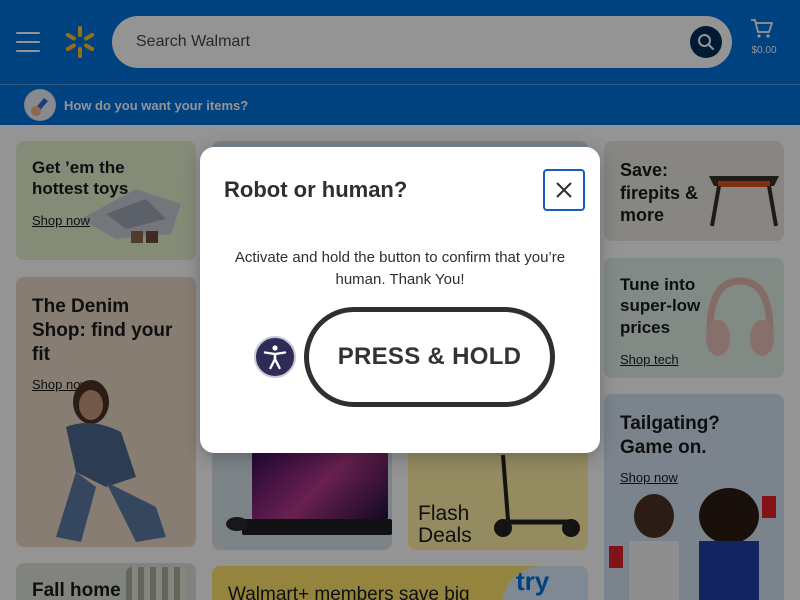  I want to click on close-button, so click(564, 190).